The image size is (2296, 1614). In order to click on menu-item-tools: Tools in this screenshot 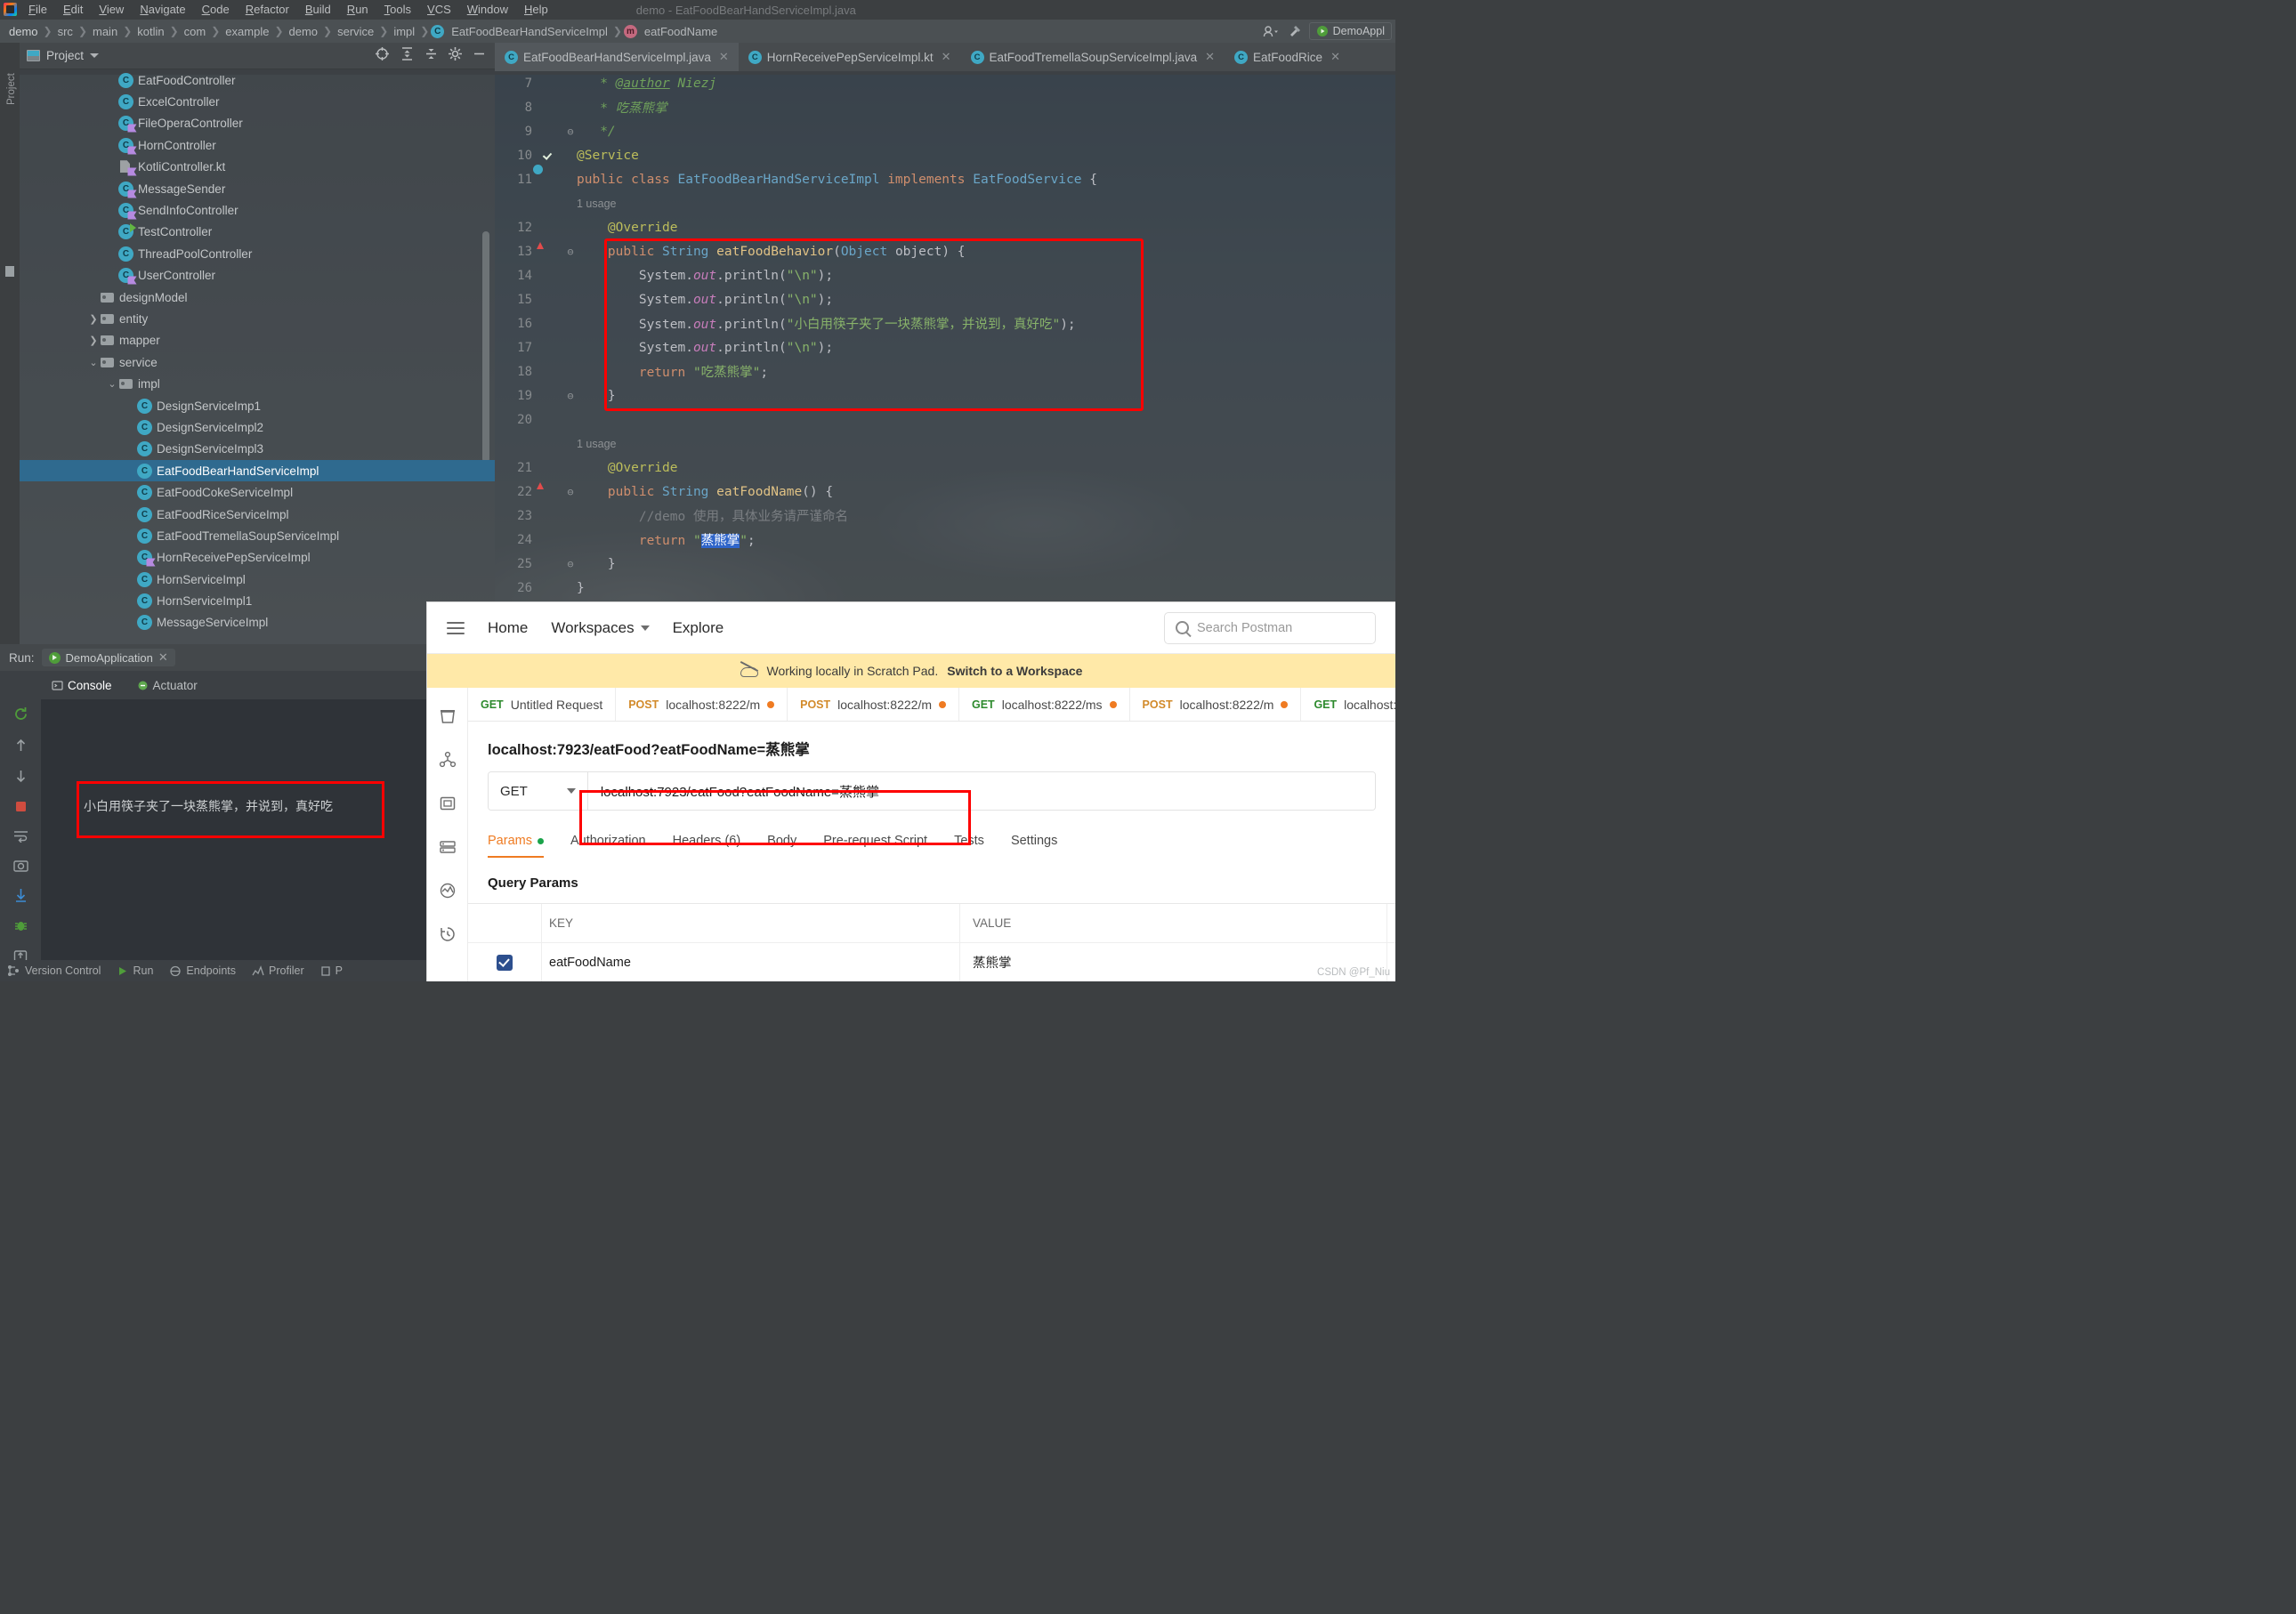, I will do `click(397, 10)`.